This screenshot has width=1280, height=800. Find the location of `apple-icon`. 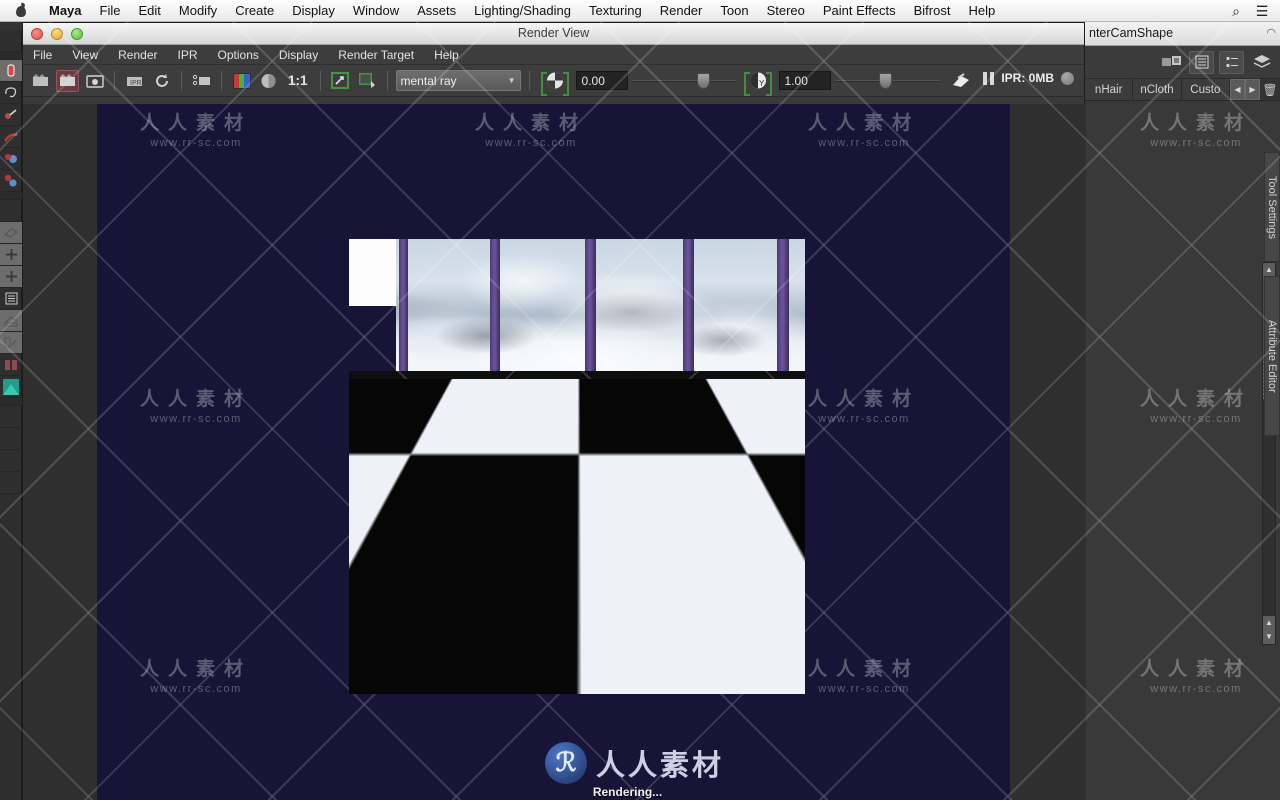

apple-icon is located at coordinates (21, 11).